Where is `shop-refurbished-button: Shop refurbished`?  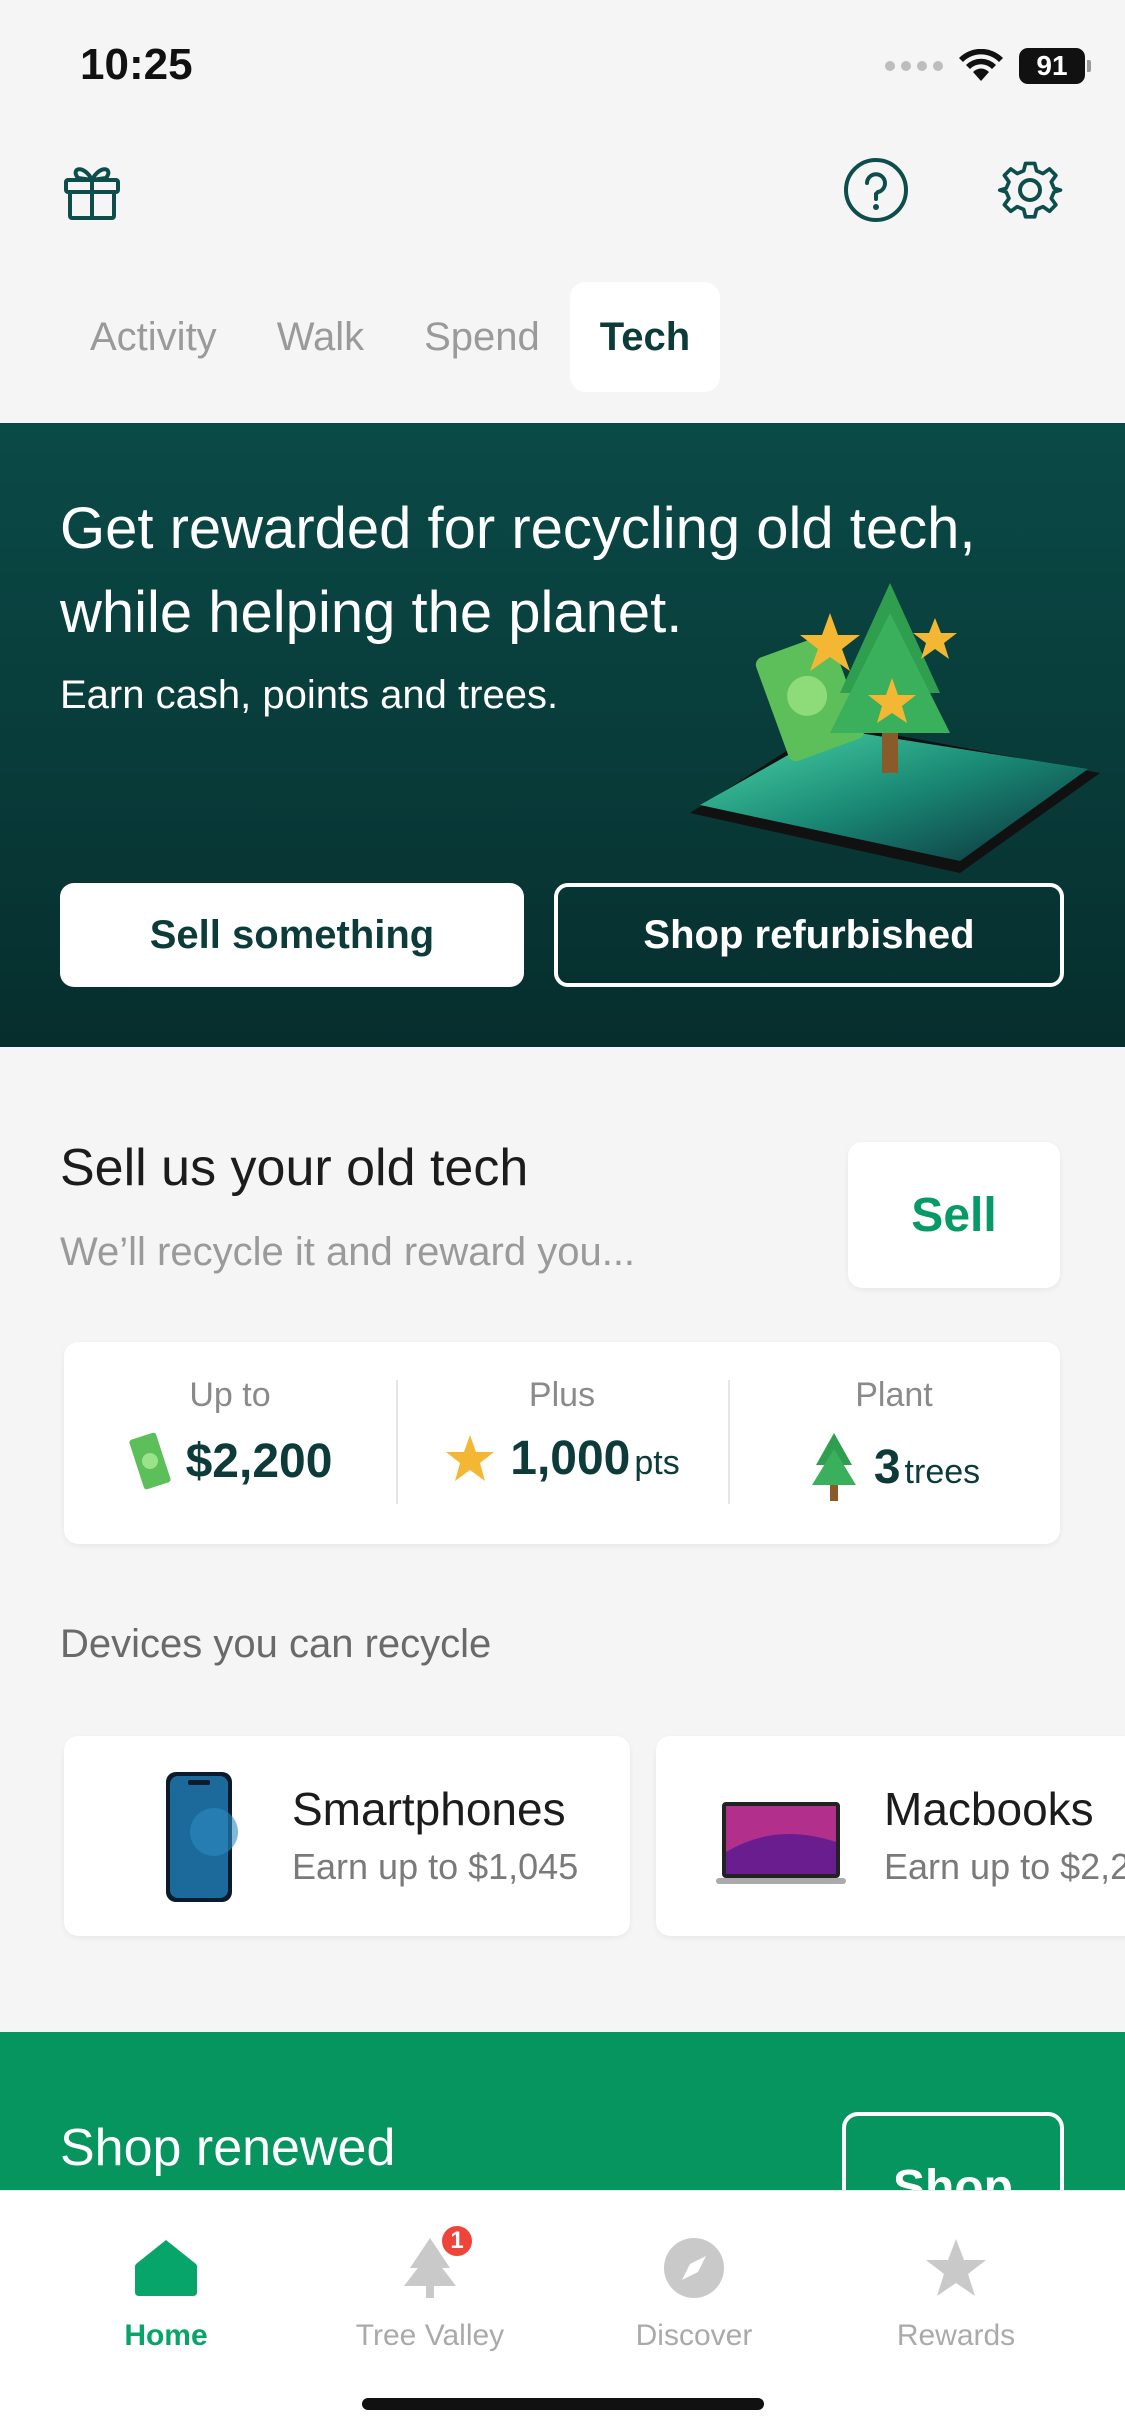
shop-refurbished-button: Shop refurbished is located at coordinates (809, 935).